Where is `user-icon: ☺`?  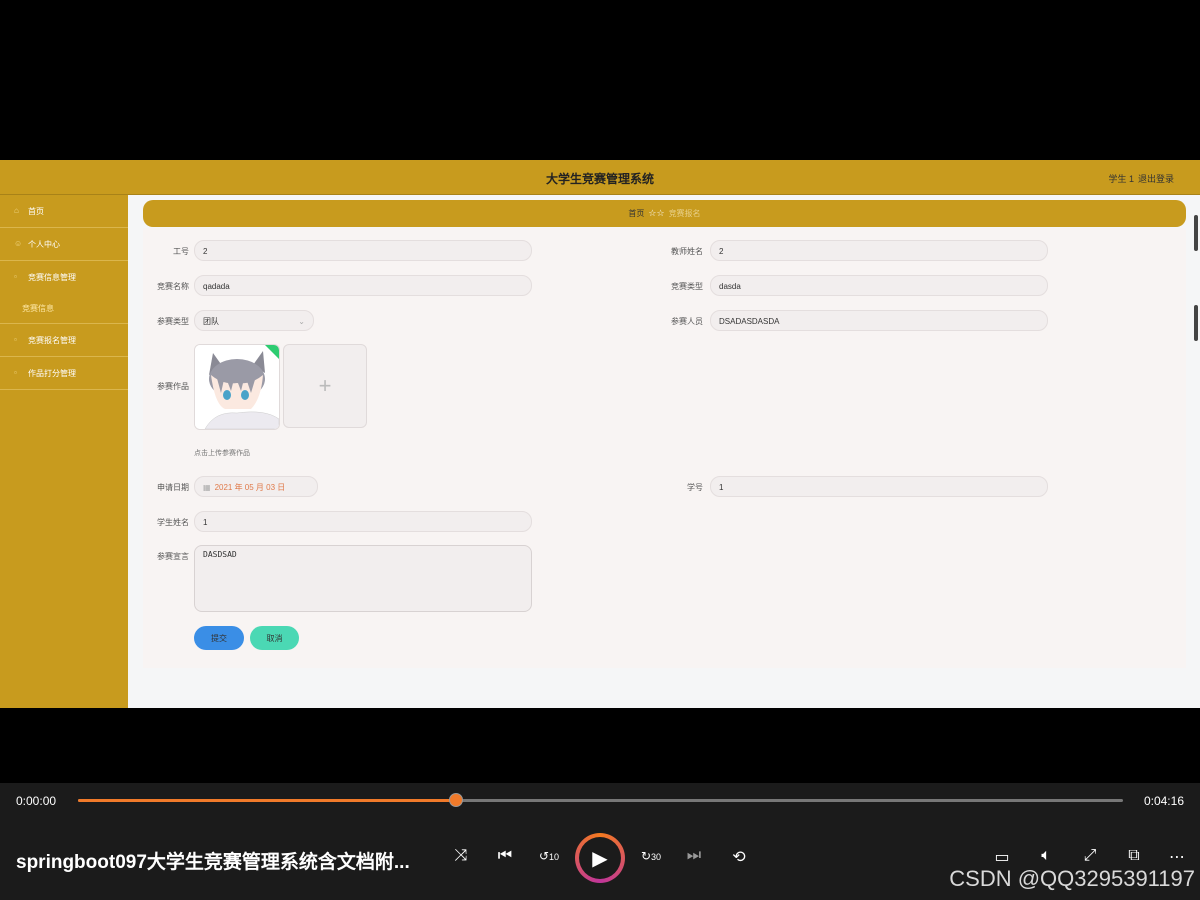
user-icon: ☺ is located at coordinates (18, 243).